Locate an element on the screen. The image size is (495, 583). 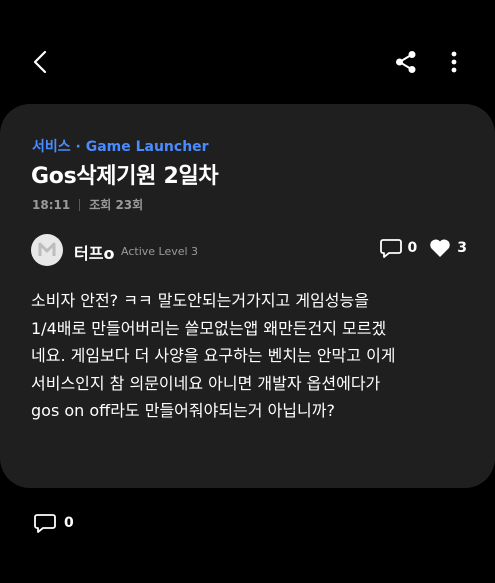
post-meta: 18:11 조회 23회 is located at coordinates (87, 204).